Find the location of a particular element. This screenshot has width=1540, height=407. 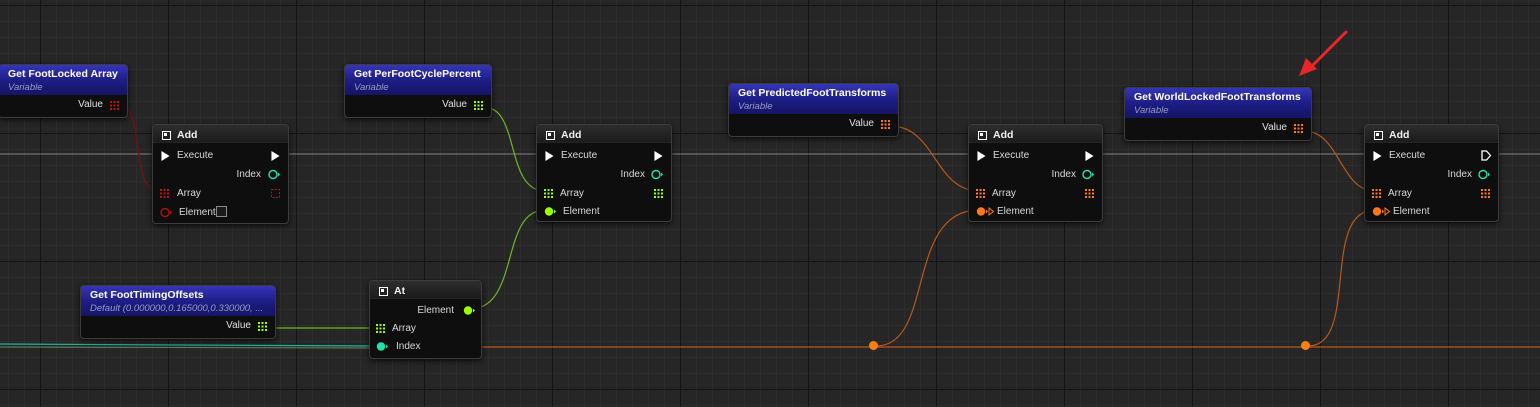

transform-wire-predicted is located at coordinates (935, 158).